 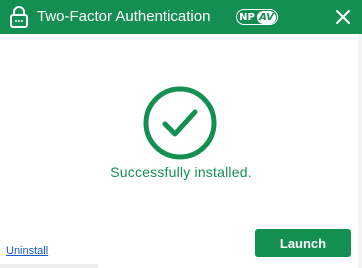 I want to click on close-button, so click(x=343, y=17).